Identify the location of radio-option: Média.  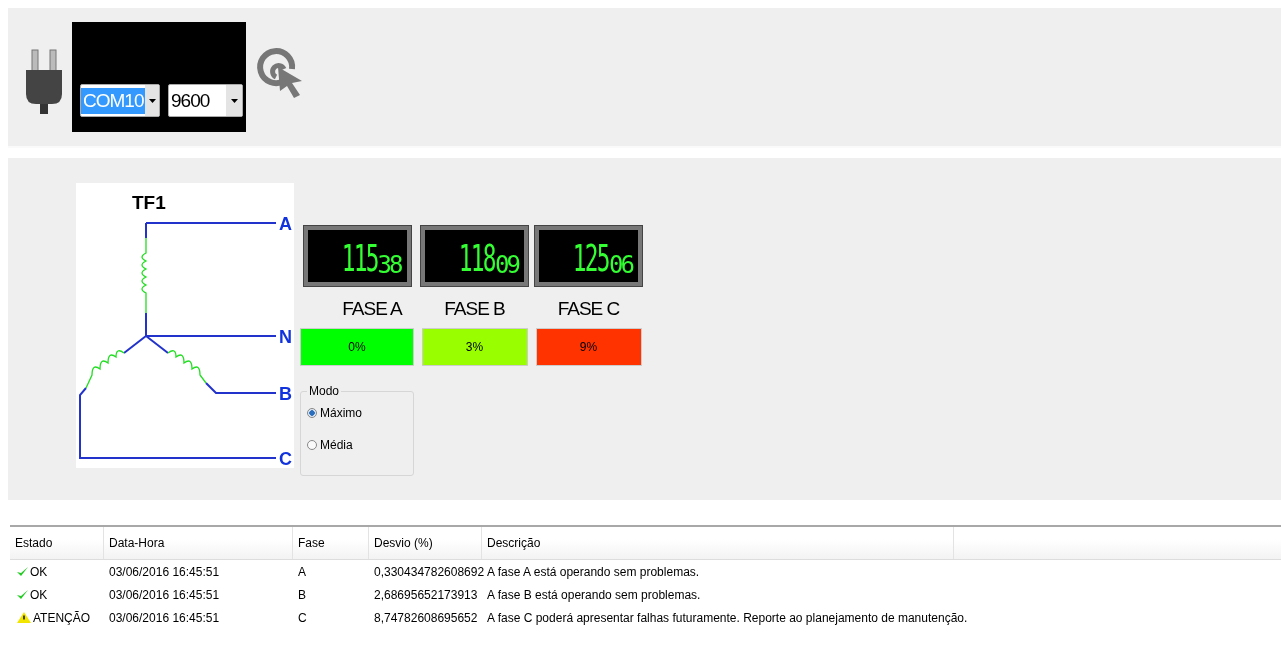
(357, 445).